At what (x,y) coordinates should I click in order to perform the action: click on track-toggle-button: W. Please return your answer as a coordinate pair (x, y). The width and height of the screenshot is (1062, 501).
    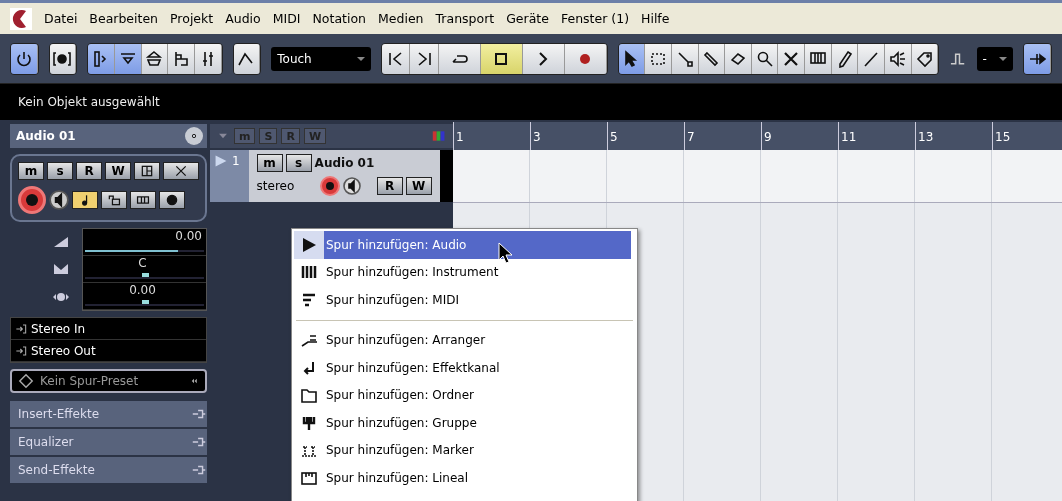
    Looking at the image, I should click on (418, 186).